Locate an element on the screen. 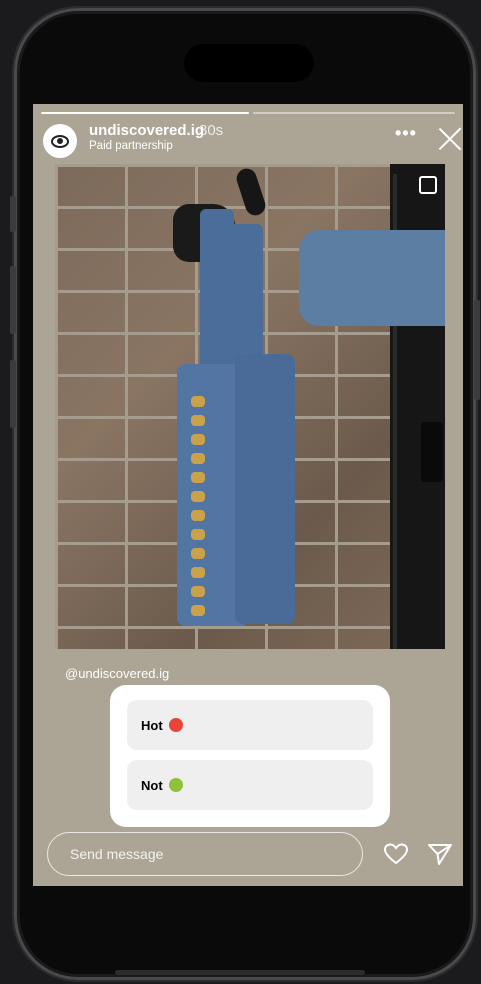  power-button is located at coordinates (477, 350).